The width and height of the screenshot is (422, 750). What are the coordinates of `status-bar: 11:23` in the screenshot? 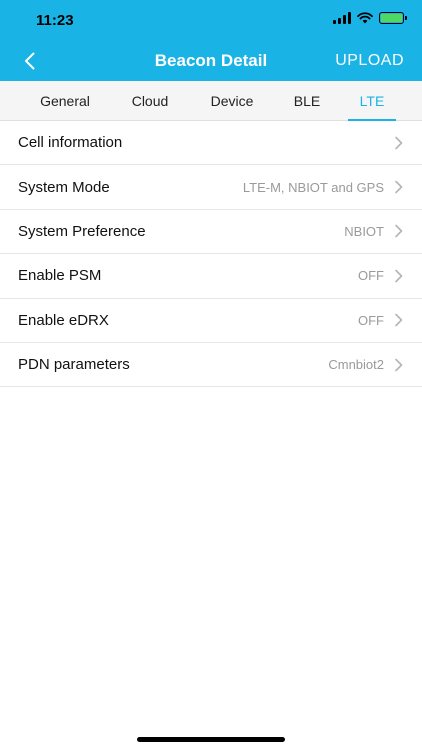 It's located at (211, 22).